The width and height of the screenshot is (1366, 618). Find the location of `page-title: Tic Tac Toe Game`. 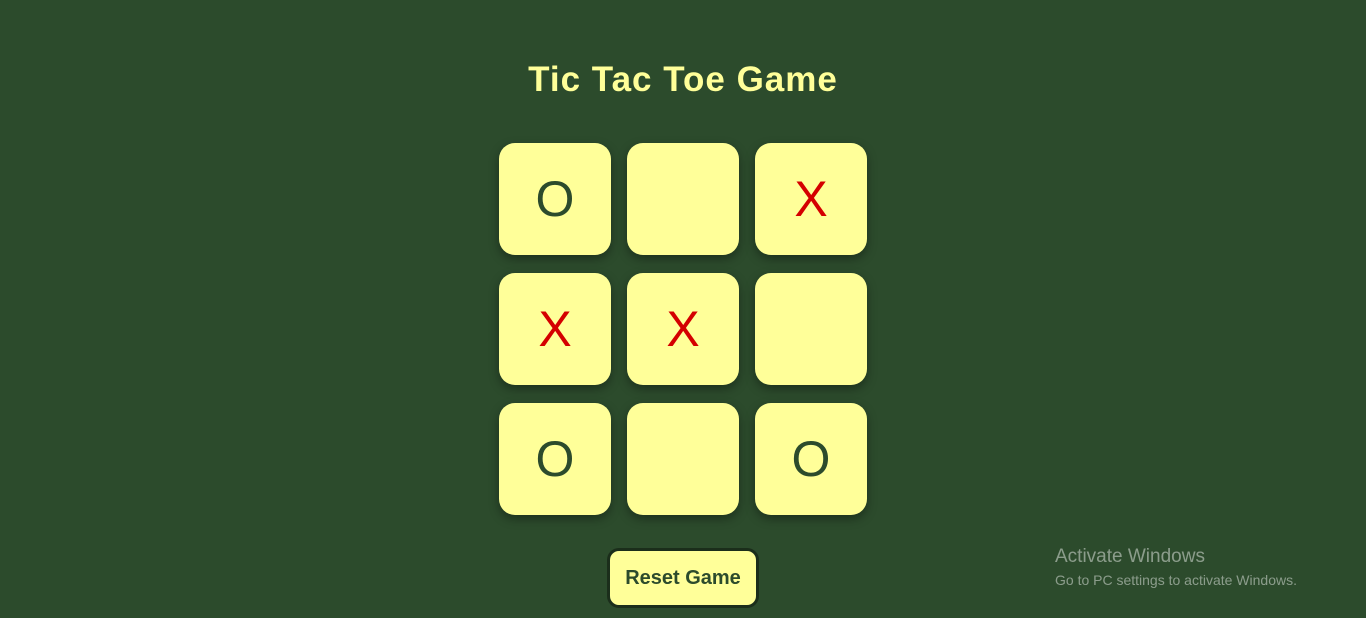

page-title: Tic Tac Toe Game is located at coordinates (683, 79).